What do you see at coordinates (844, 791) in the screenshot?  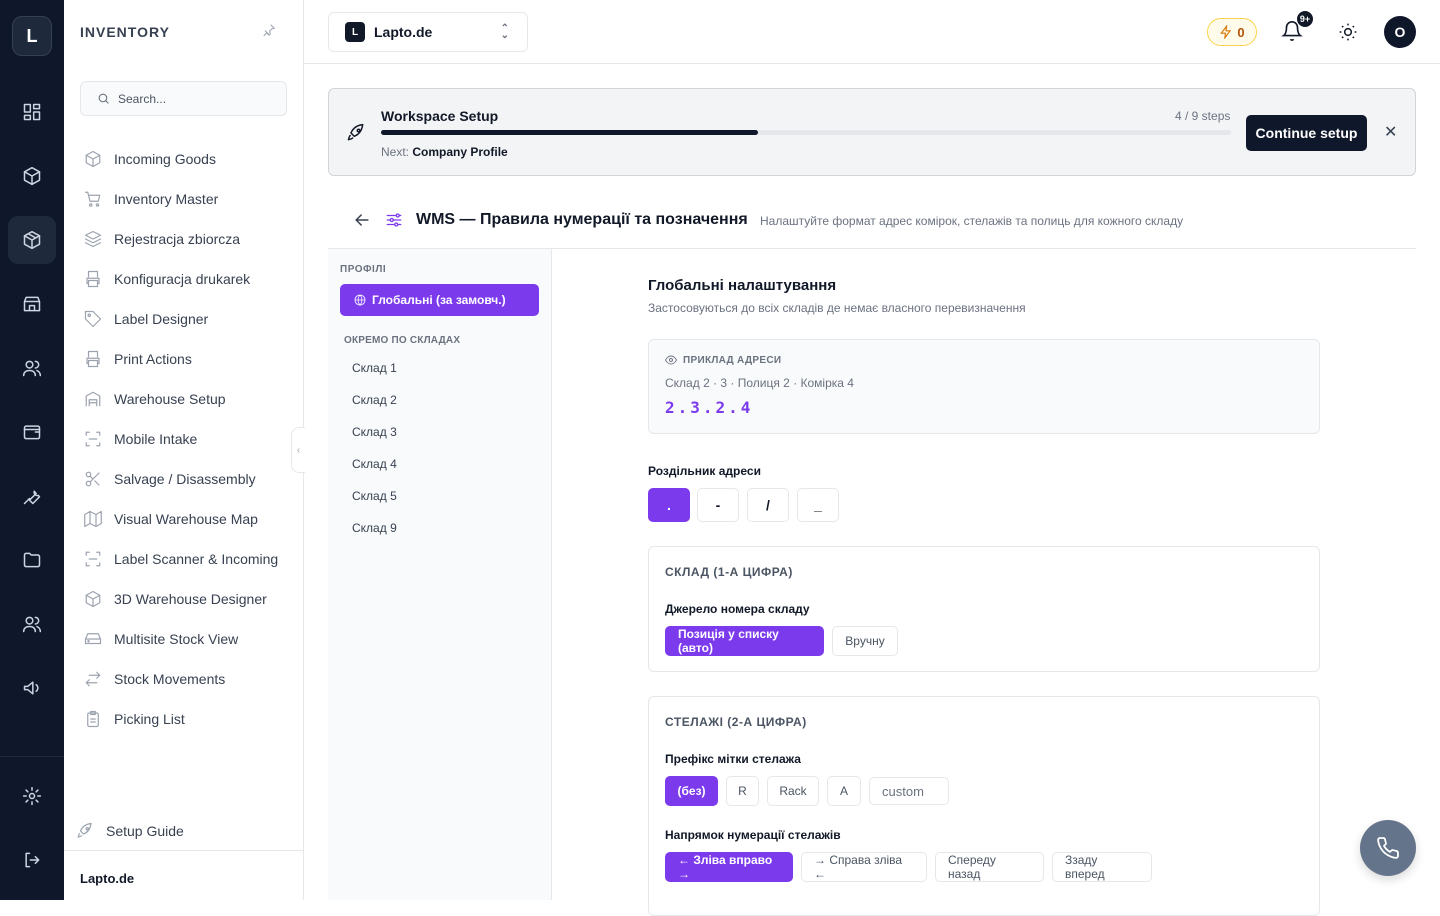 I see `prefix-option-a: A` at bounding box center [844, 791].